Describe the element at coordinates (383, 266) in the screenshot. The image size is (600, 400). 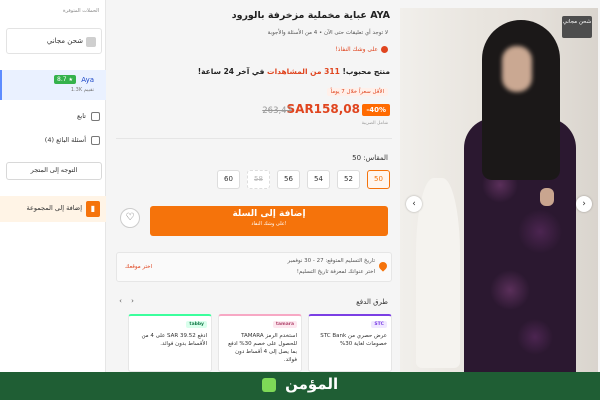
I see `location-pin-icon` at that location.